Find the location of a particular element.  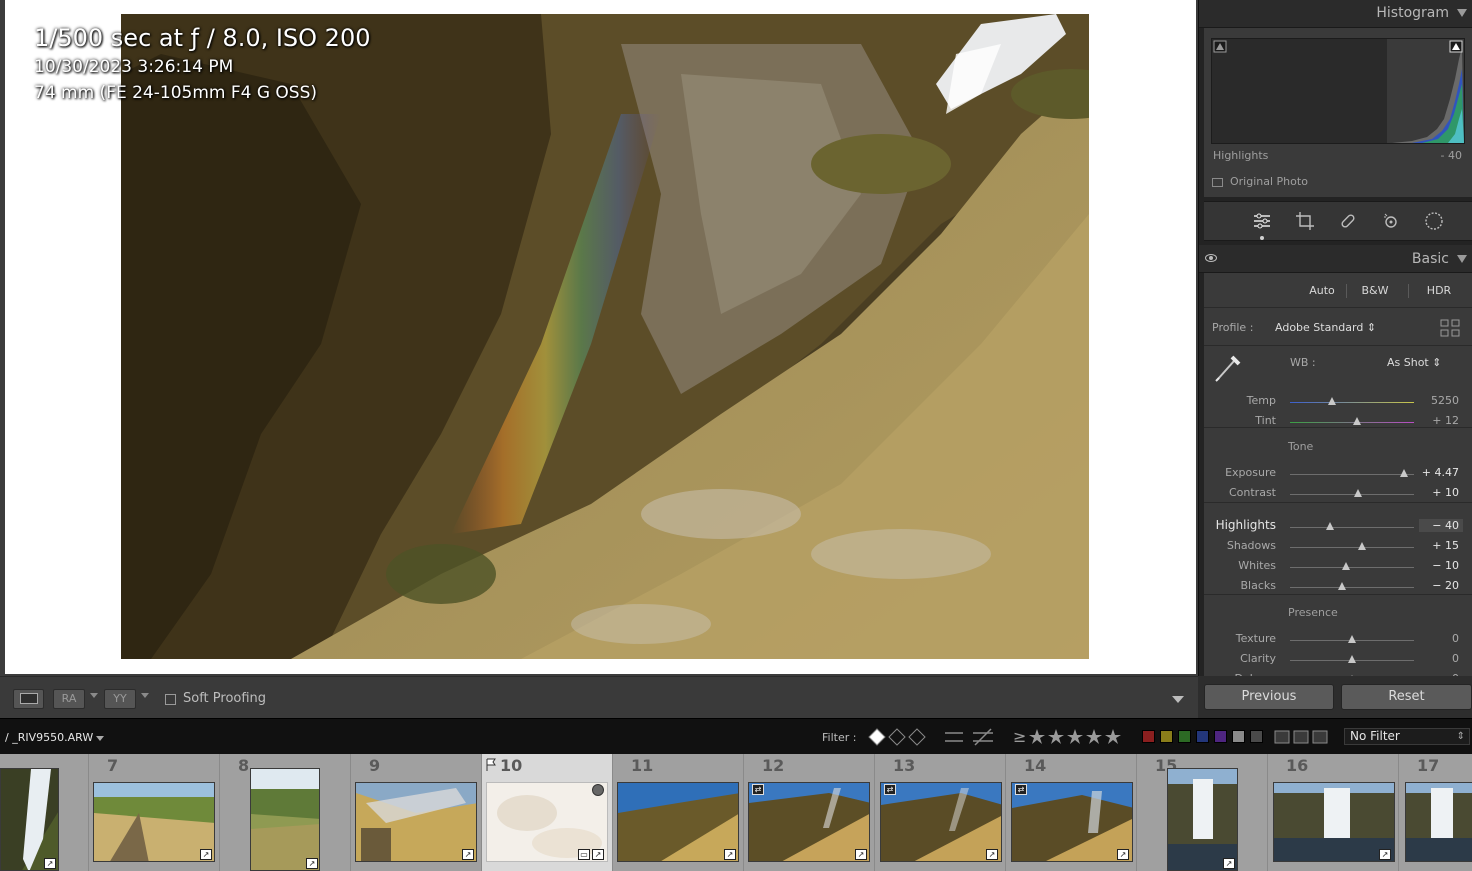

previous-button: Previous is located at coordinates (1269, 697).